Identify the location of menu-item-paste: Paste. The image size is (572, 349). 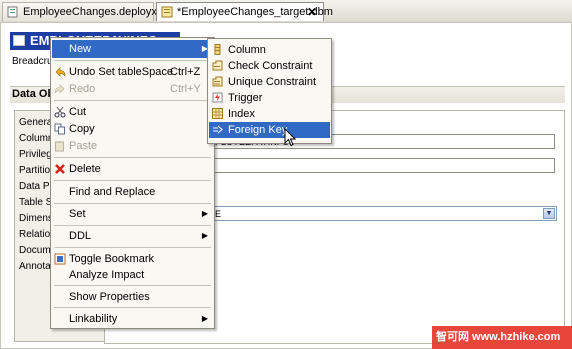
(132, 146).